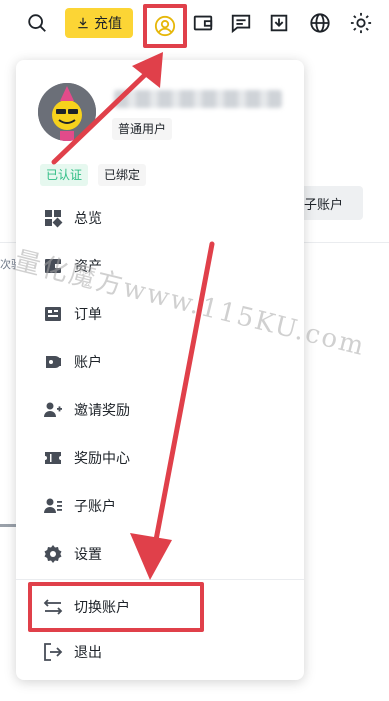 The image size is (389, 701). Describe the element at coordinates (160, 362) in the screenshot. I see `menu-item-account: 账户` at that location.